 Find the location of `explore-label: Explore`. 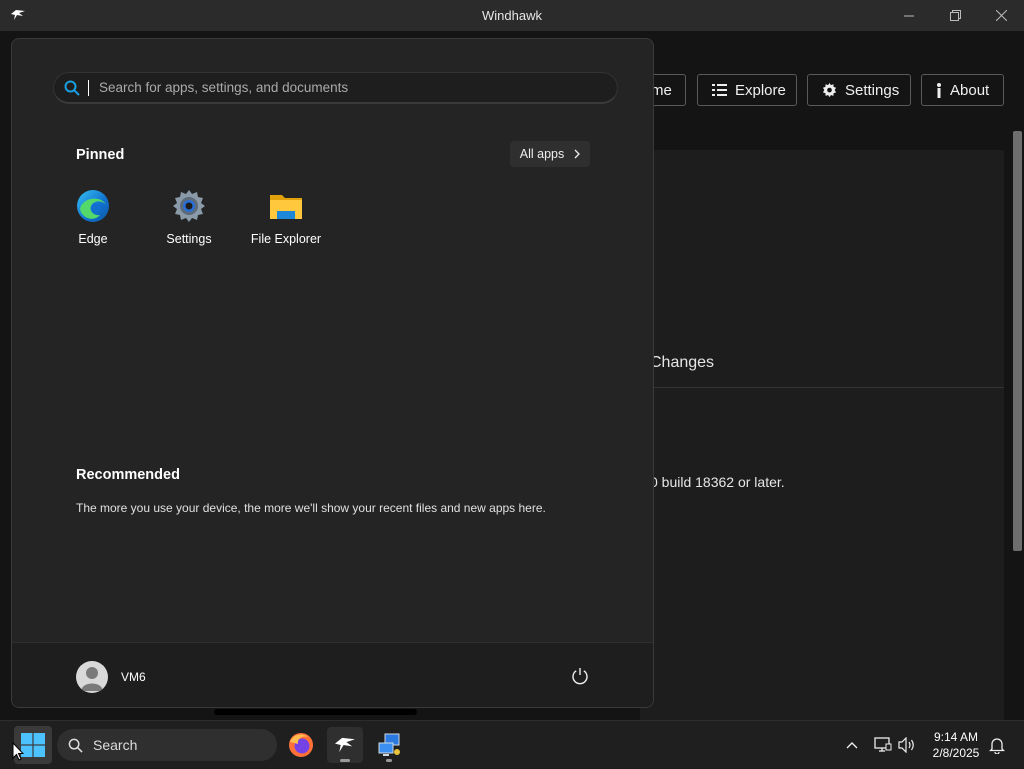

explore-label: Explore is located at coordinates (760, 90).